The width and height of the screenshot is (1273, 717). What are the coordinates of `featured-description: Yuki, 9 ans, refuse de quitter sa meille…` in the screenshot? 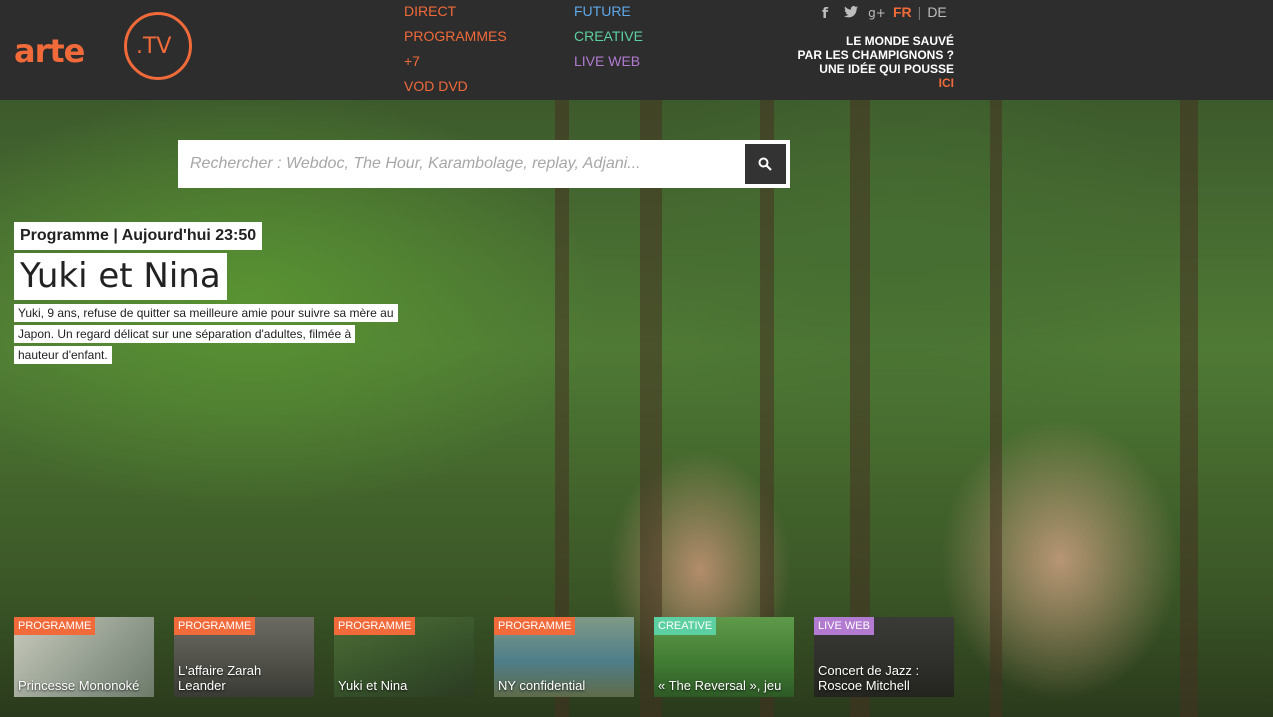 It's located at (206, 334).